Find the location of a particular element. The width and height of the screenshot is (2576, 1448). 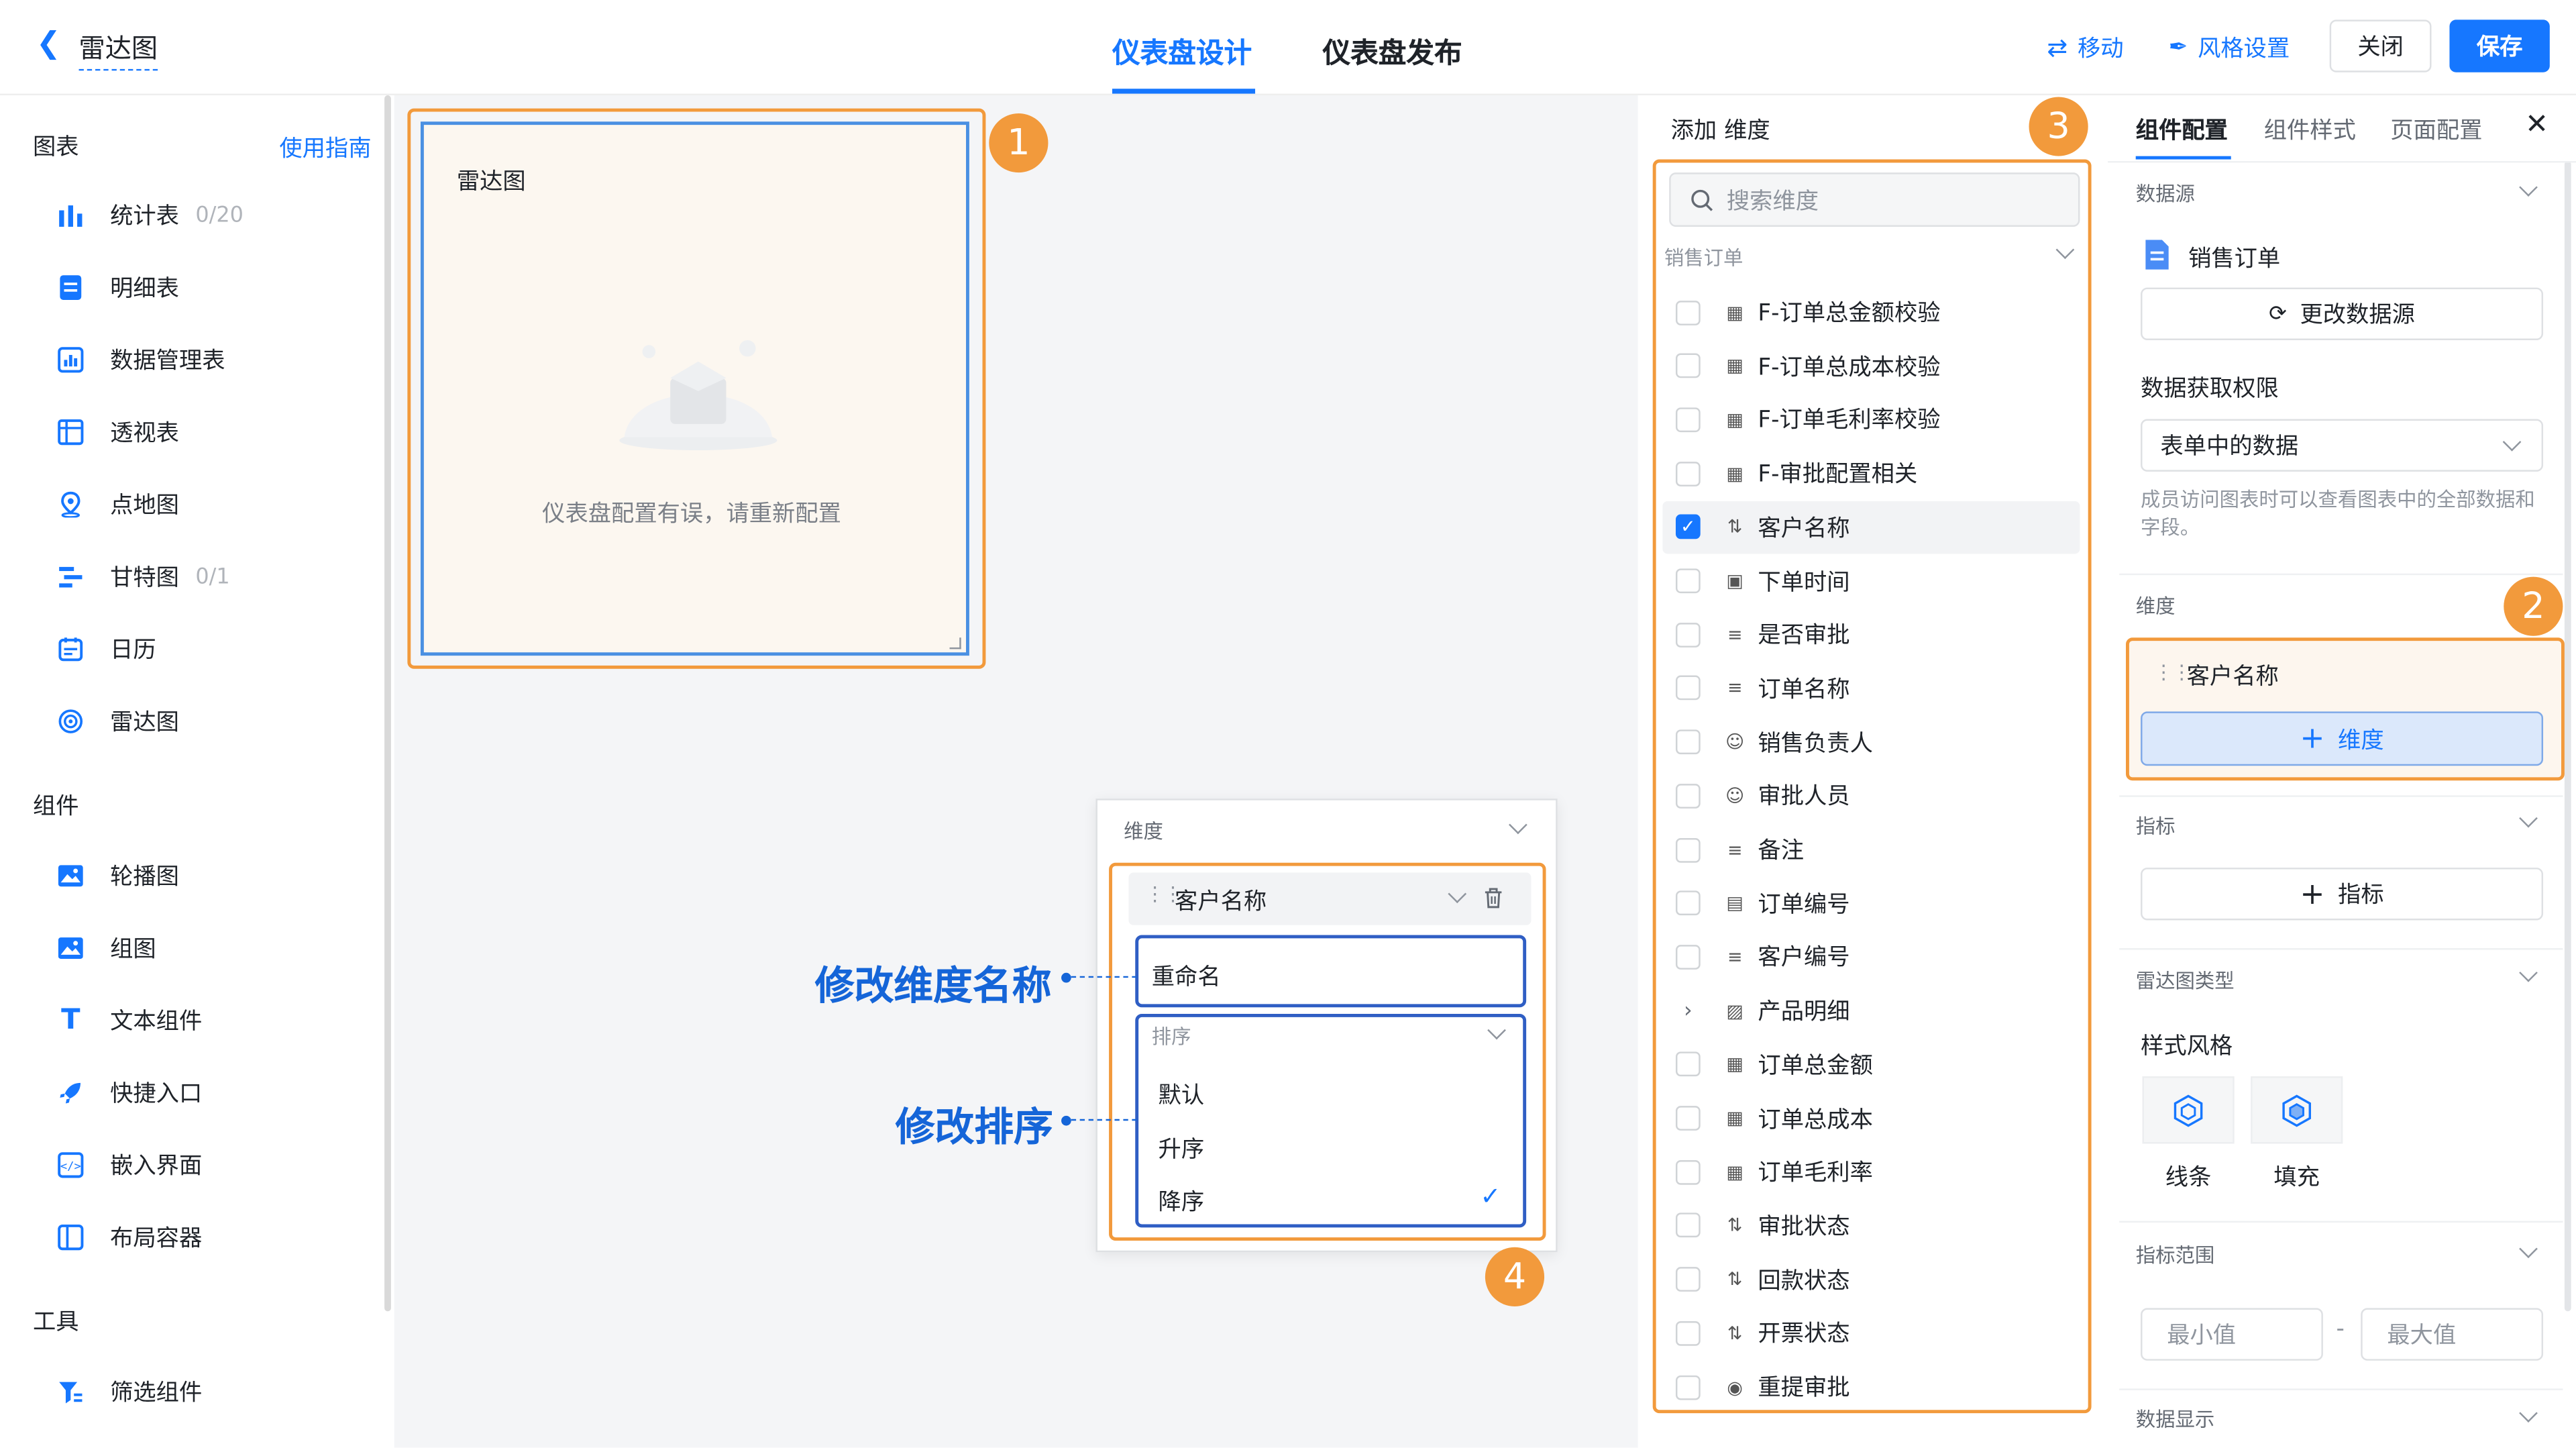

dimension-list-item: ≡ 备注 is located at coordinates (1739, 850).